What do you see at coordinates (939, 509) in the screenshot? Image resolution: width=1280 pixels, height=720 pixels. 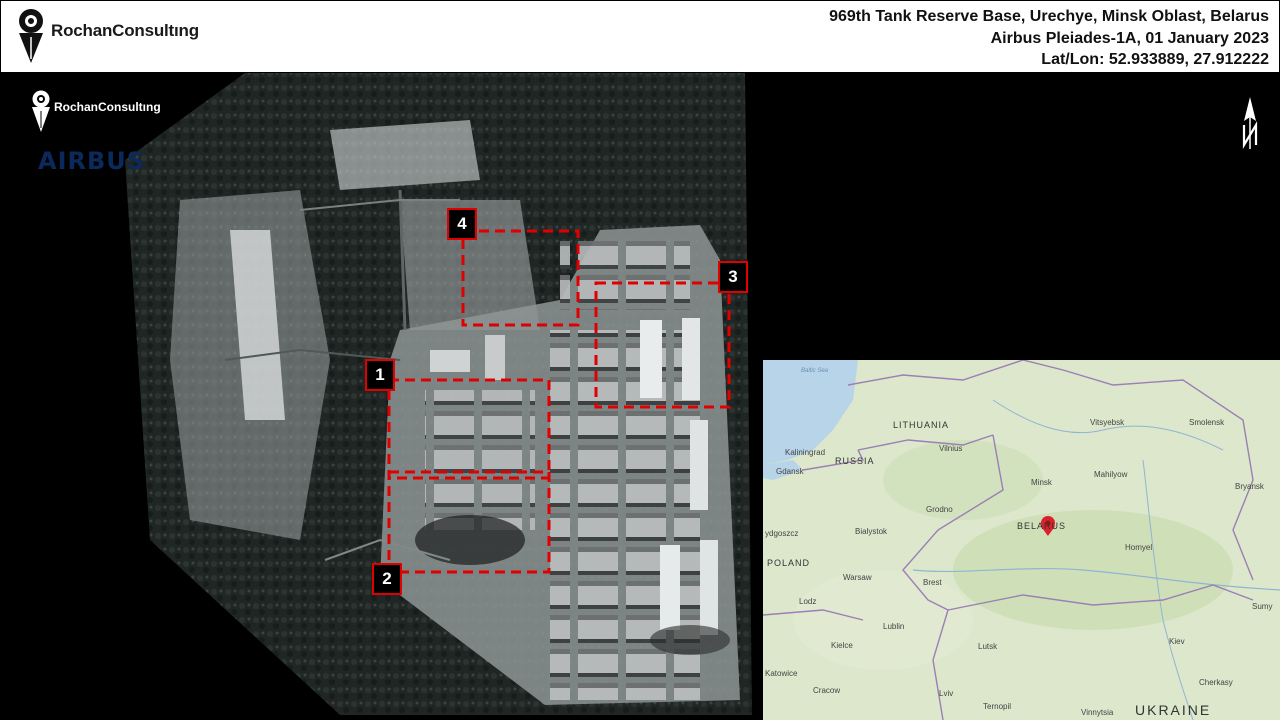 I see `map-label-grodno: Grodno` at bounding box center [939, 509].